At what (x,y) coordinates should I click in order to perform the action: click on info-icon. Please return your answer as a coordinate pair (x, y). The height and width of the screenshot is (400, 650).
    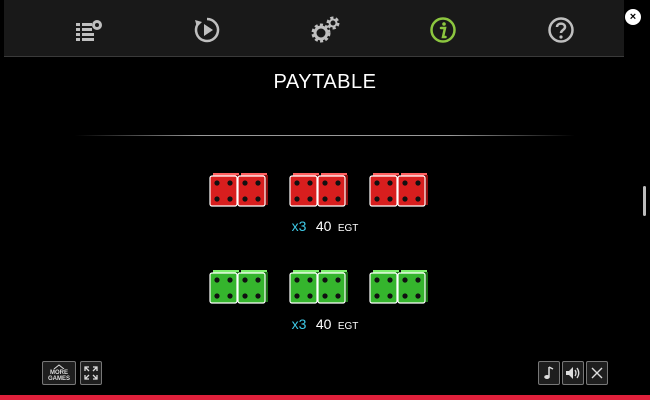
    Looking at the image, I should click on (443, 30).